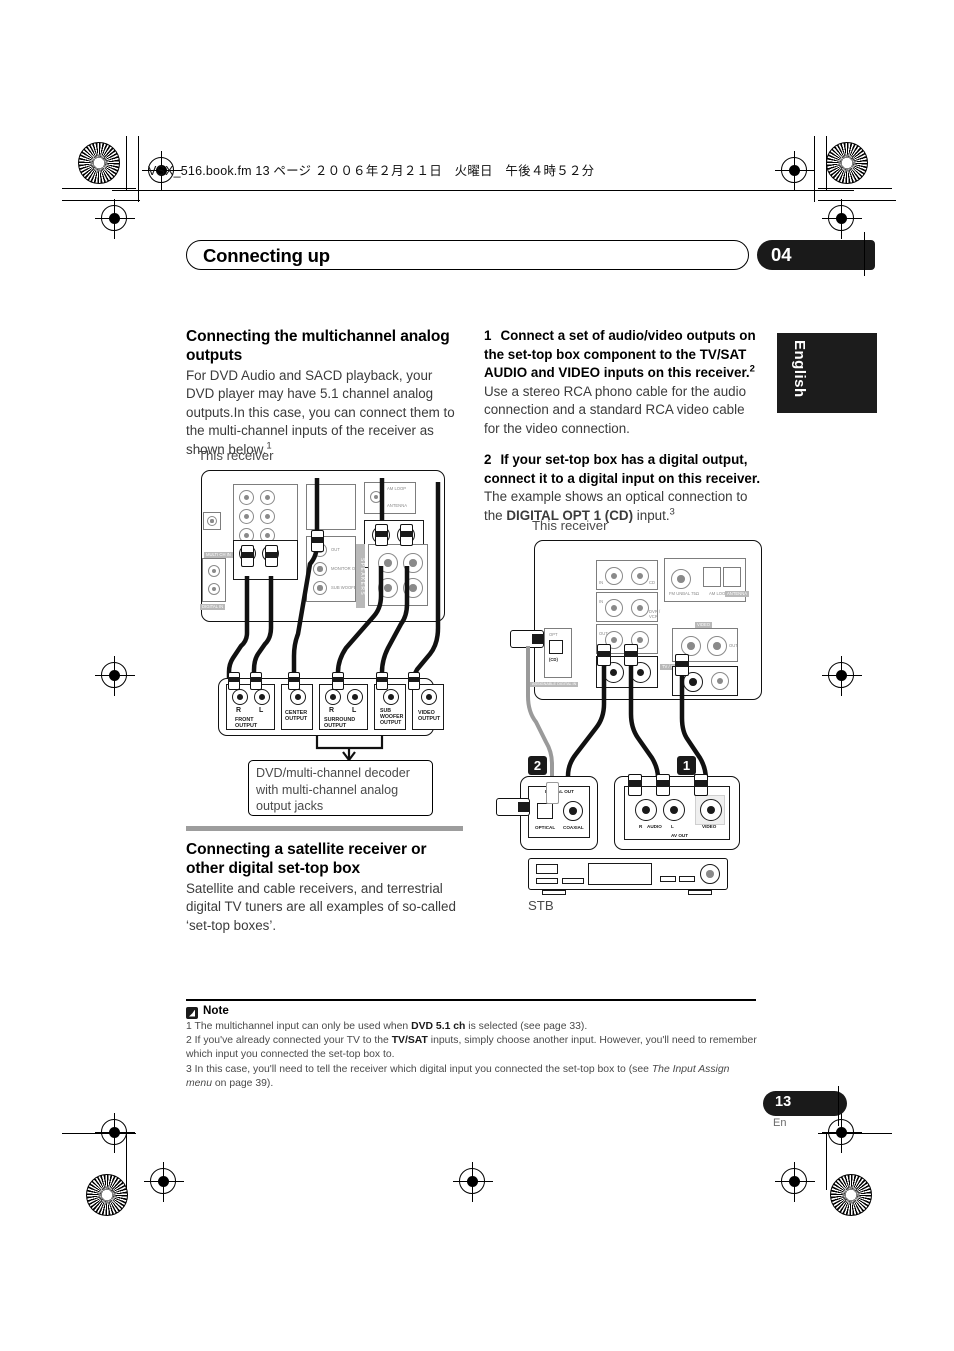 The width and height of the screenshot is (954, 1351). Describe the element at coordinates (537, 765) in the screenshot. I see `figure2-badge-2: 2` at that location.